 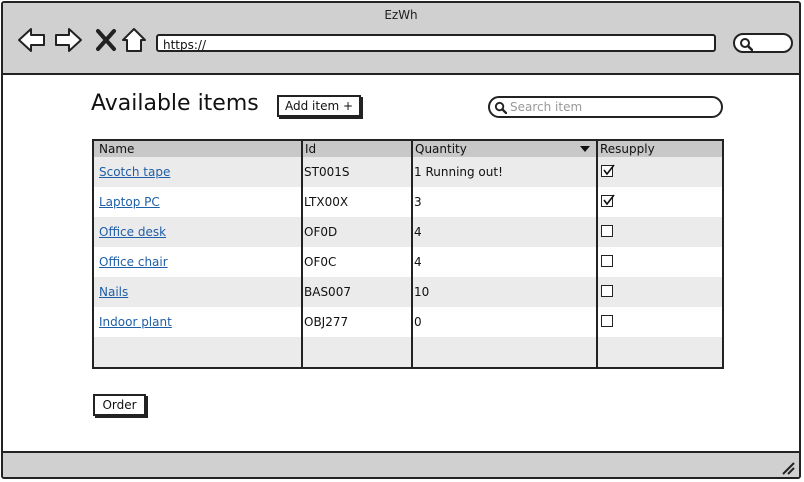 I want to click on window-title: EzWh, so click(x=401, y=15).